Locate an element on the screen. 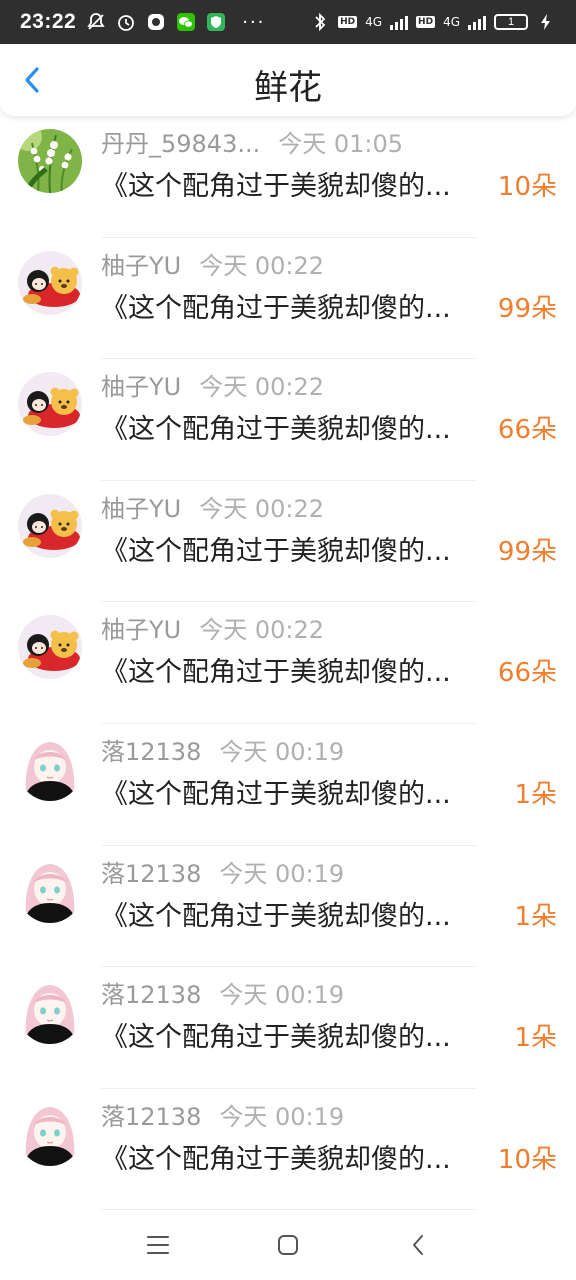 The image size is (576, 1280). status-bar: 23:22 ··· HD 4G HD 4G 1 is located at coordinates (288, 22).